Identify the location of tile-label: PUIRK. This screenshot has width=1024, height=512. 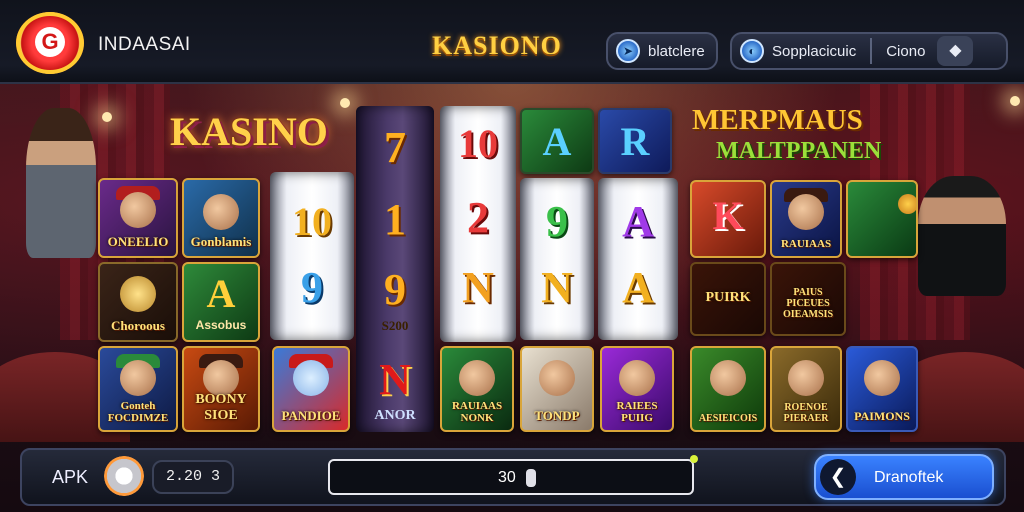
(728, 297).